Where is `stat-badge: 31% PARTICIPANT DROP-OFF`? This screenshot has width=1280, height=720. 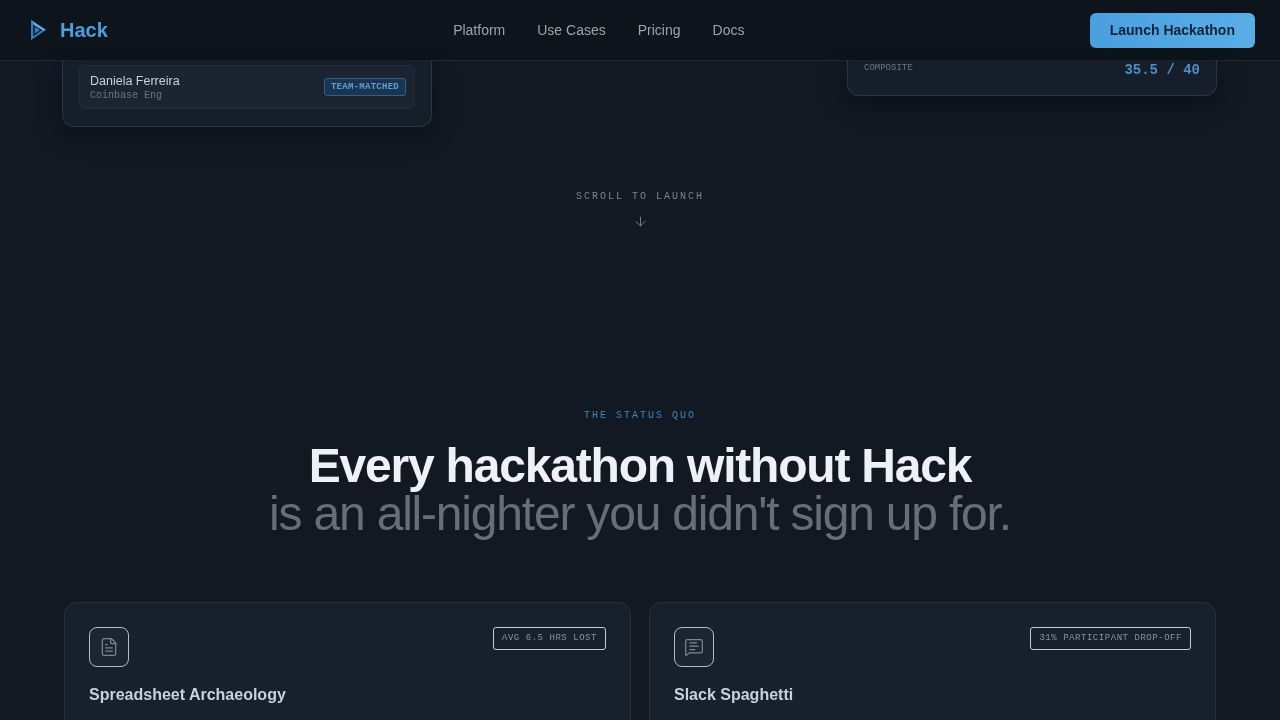
stat-badge: 31% PARTICIPANT DROP-OFF is located at coordinates (1110, 638).